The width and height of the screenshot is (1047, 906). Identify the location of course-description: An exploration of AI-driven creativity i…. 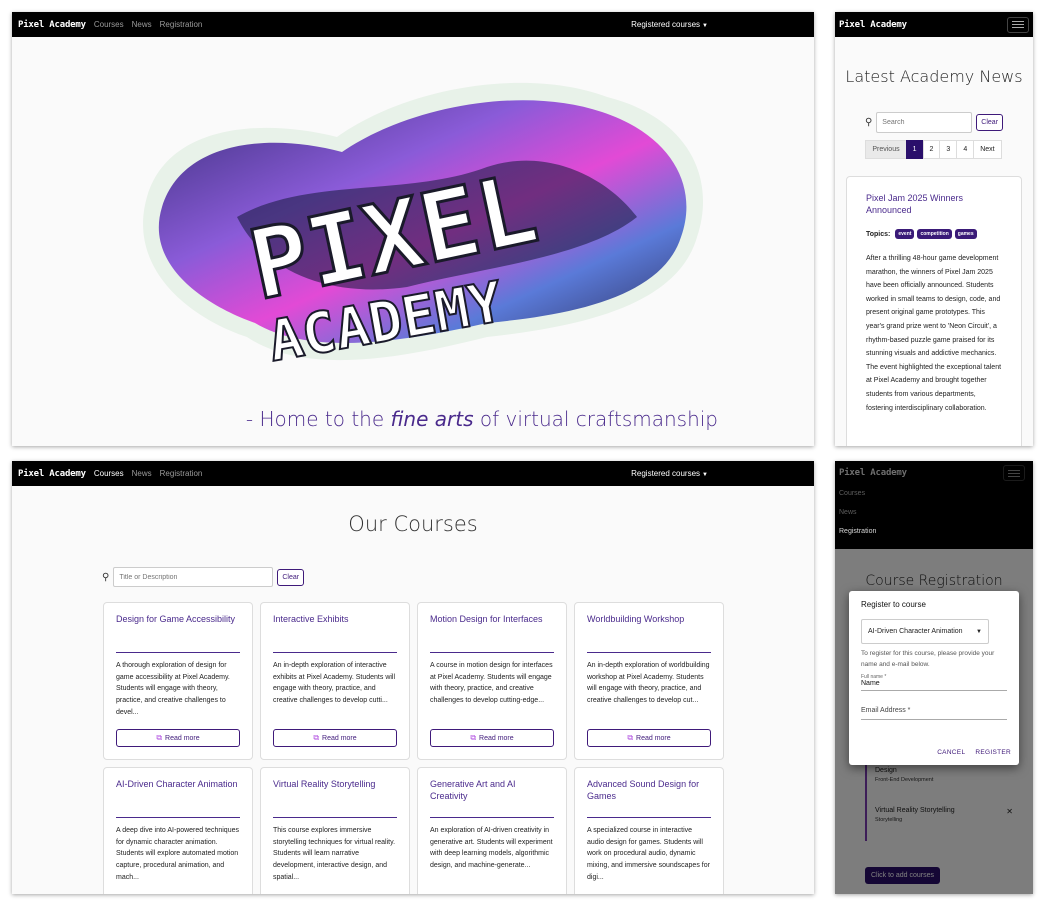
(491, 848).